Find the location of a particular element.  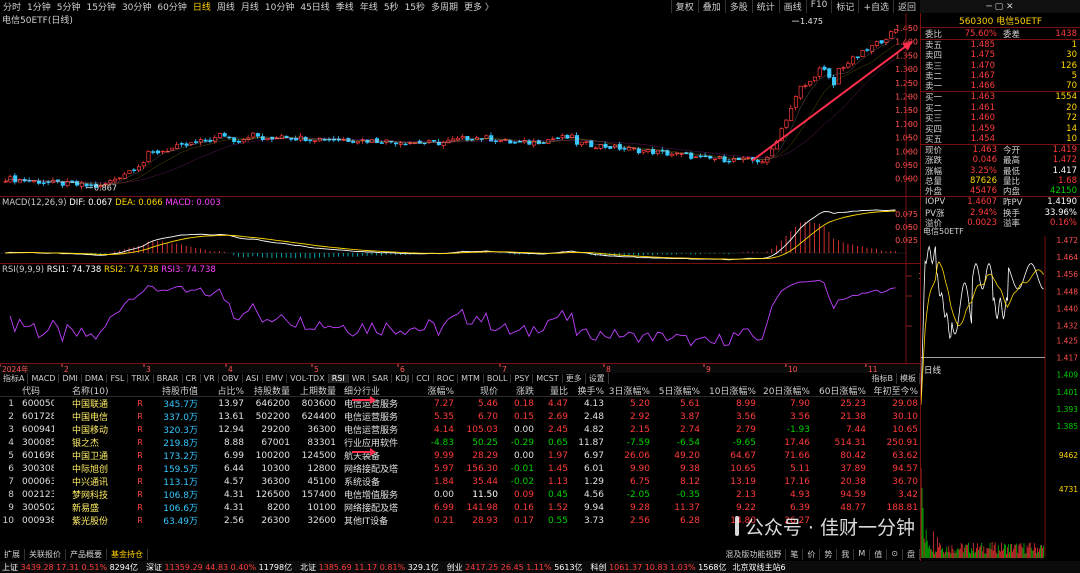

toolbar-button: 统计 is located at coordinates (765, 6).